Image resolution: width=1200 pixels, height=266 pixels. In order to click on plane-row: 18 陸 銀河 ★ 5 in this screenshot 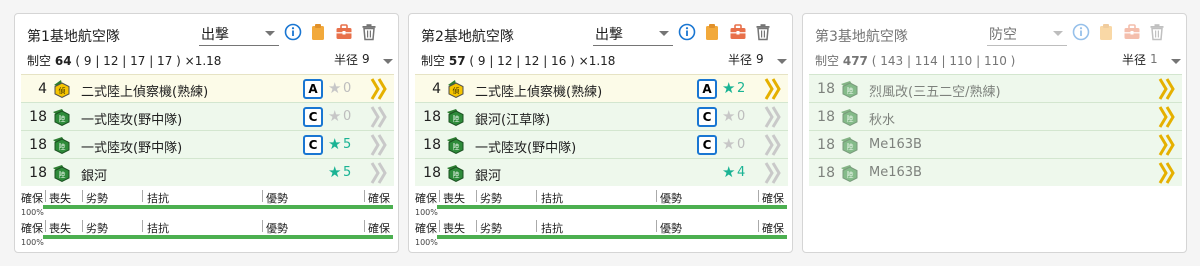, I will do `click(207, 172)`.